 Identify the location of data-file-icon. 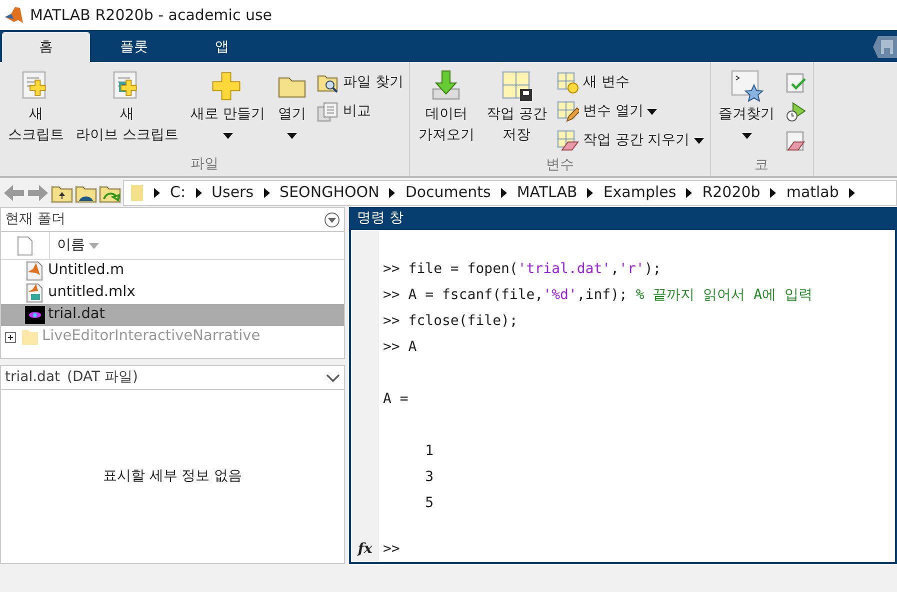
(35, 315).